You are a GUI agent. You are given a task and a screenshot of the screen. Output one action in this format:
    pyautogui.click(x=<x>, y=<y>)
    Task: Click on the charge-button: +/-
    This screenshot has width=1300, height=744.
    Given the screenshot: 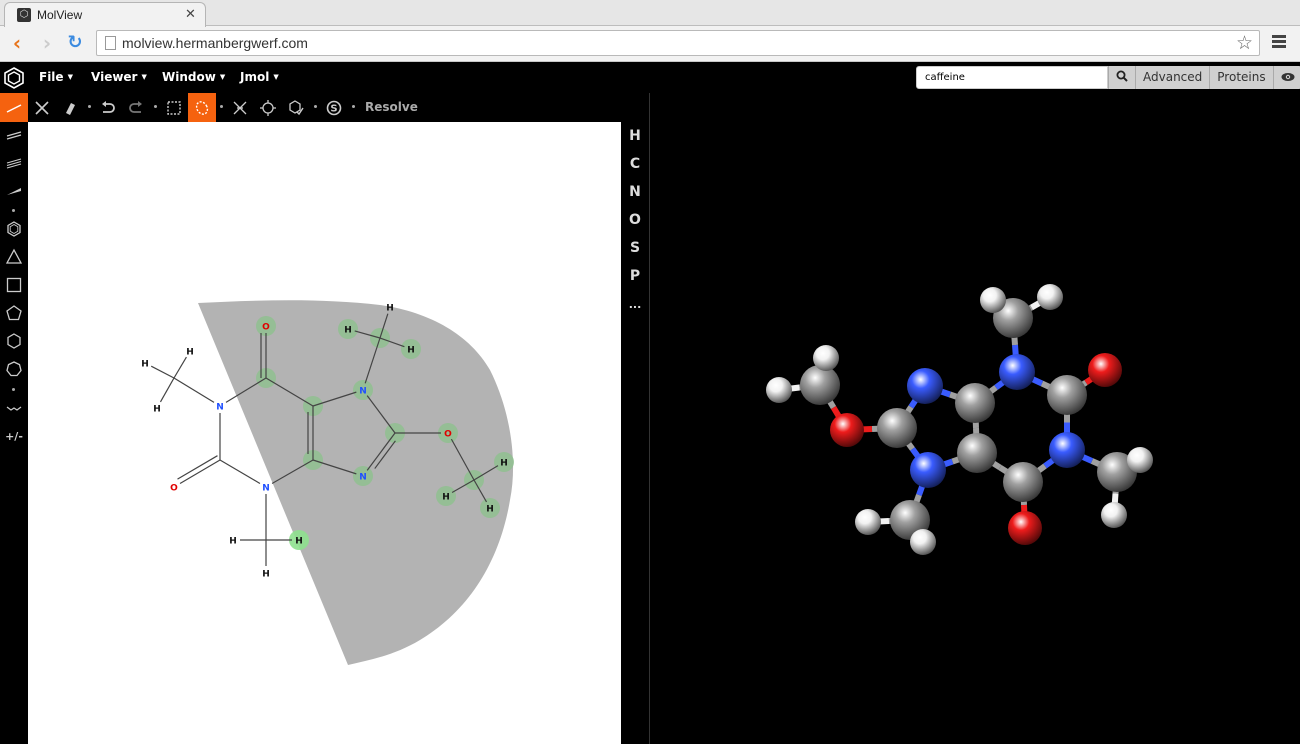 What is the action you would take?
    pyautogui.click(x=14, y=436)
    